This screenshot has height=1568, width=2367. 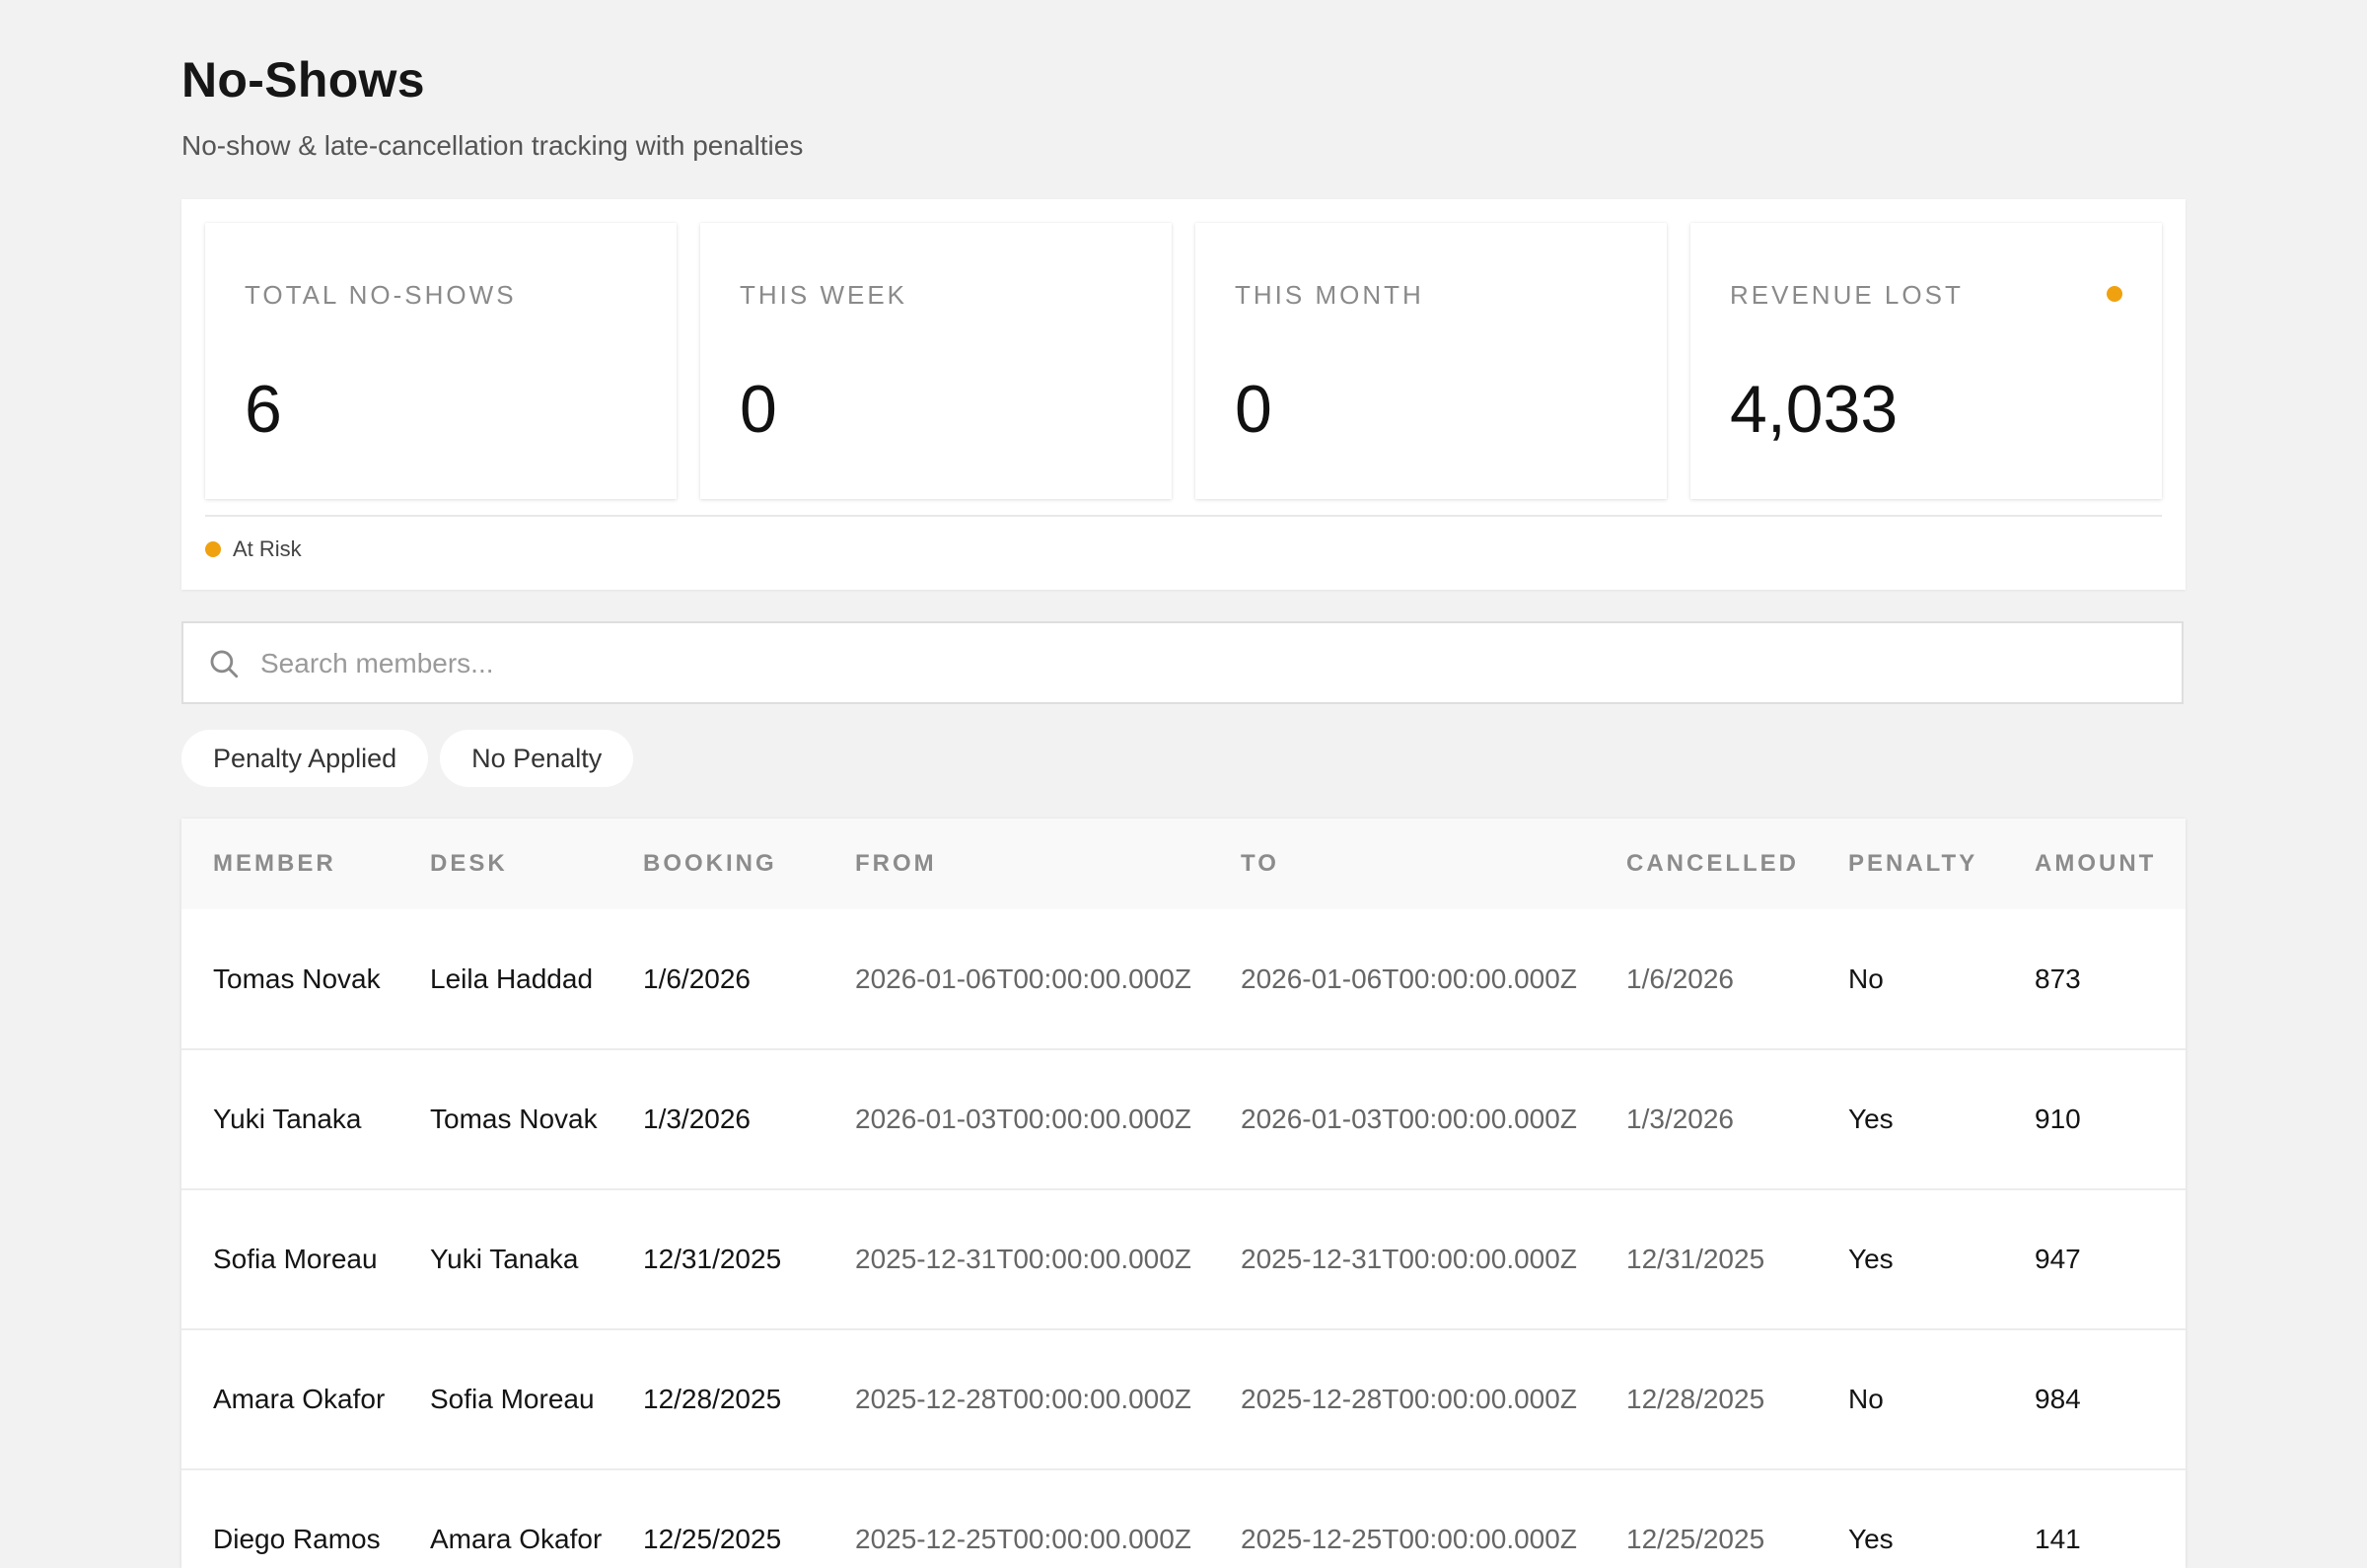 I want to click on stat-card-total-no-shows: TOTAL NO-SHOWS 6, so click(x=441, y=361).